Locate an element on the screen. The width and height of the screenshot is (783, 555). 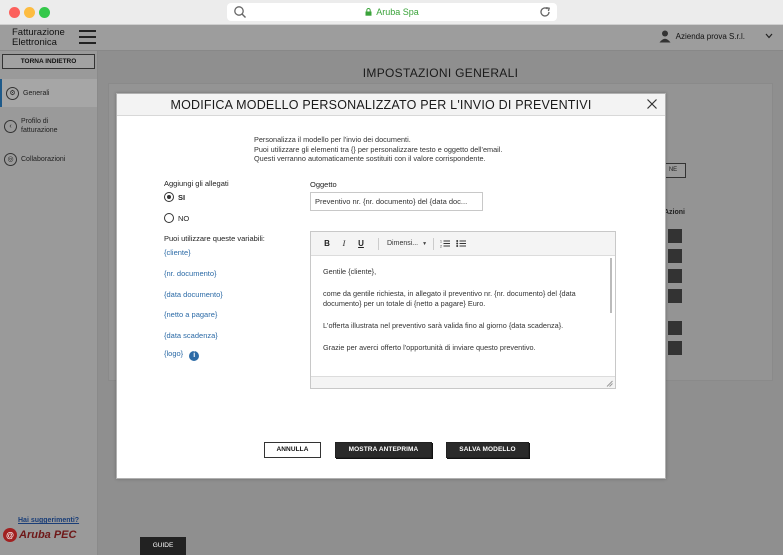
aruba-pec-logo: @ Aruba PEC is located at coordinates (39, 535).